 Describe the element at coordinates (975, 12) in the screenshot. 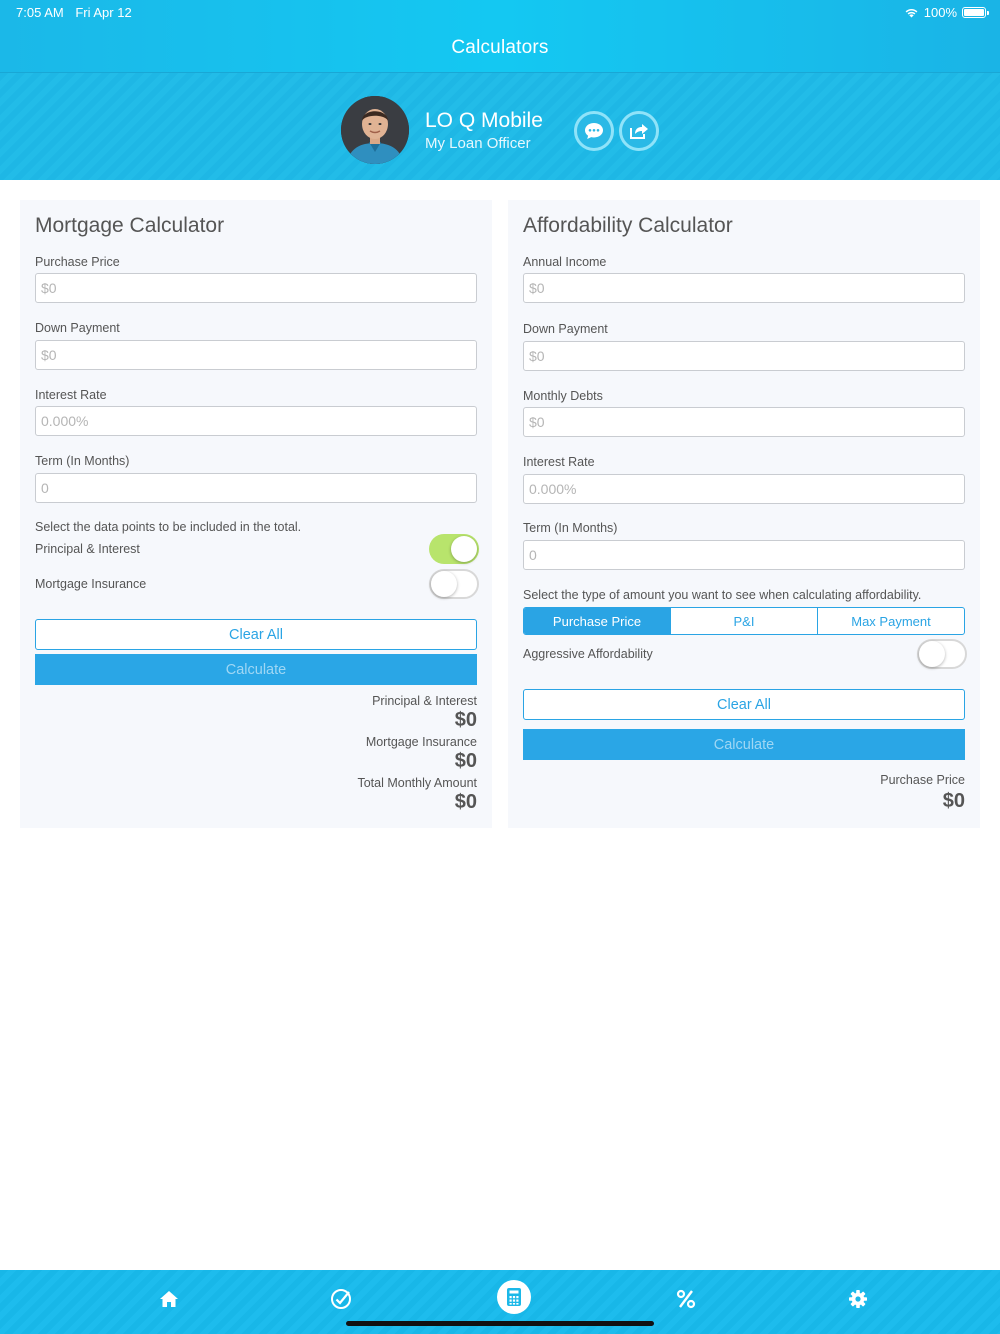

I see `battery-icon` at that location.